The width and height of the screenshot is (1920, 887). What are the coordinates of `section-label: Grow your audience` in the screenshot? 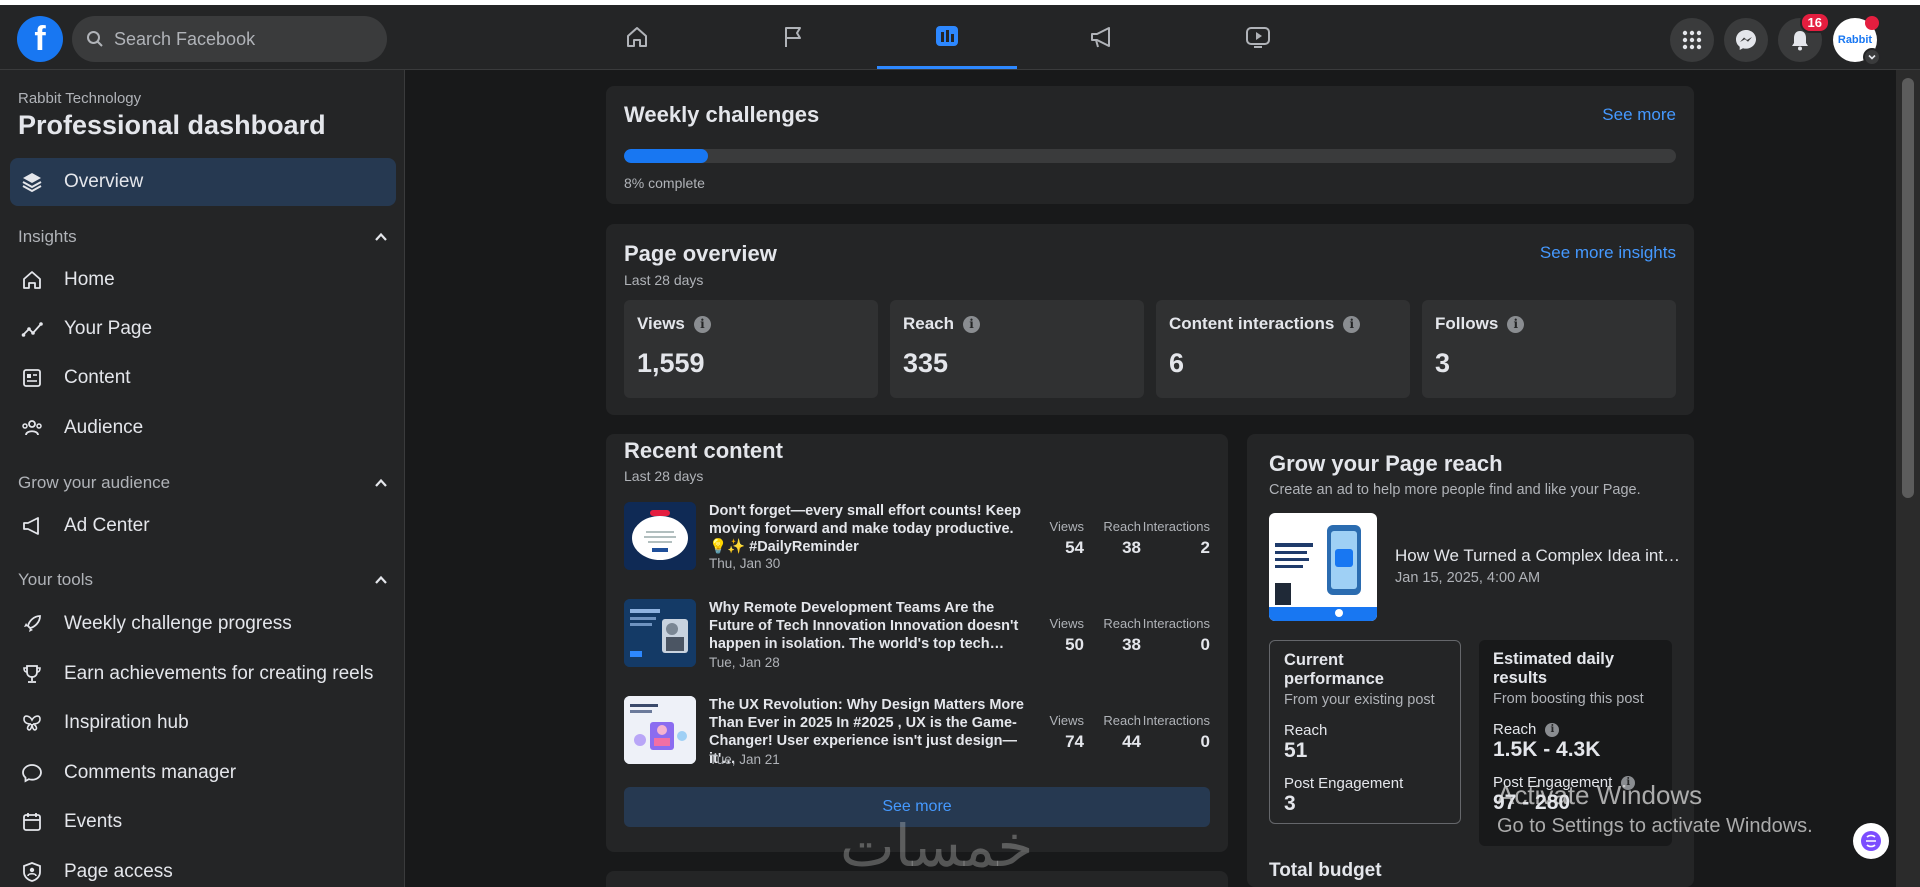 It's located at (94, 482).